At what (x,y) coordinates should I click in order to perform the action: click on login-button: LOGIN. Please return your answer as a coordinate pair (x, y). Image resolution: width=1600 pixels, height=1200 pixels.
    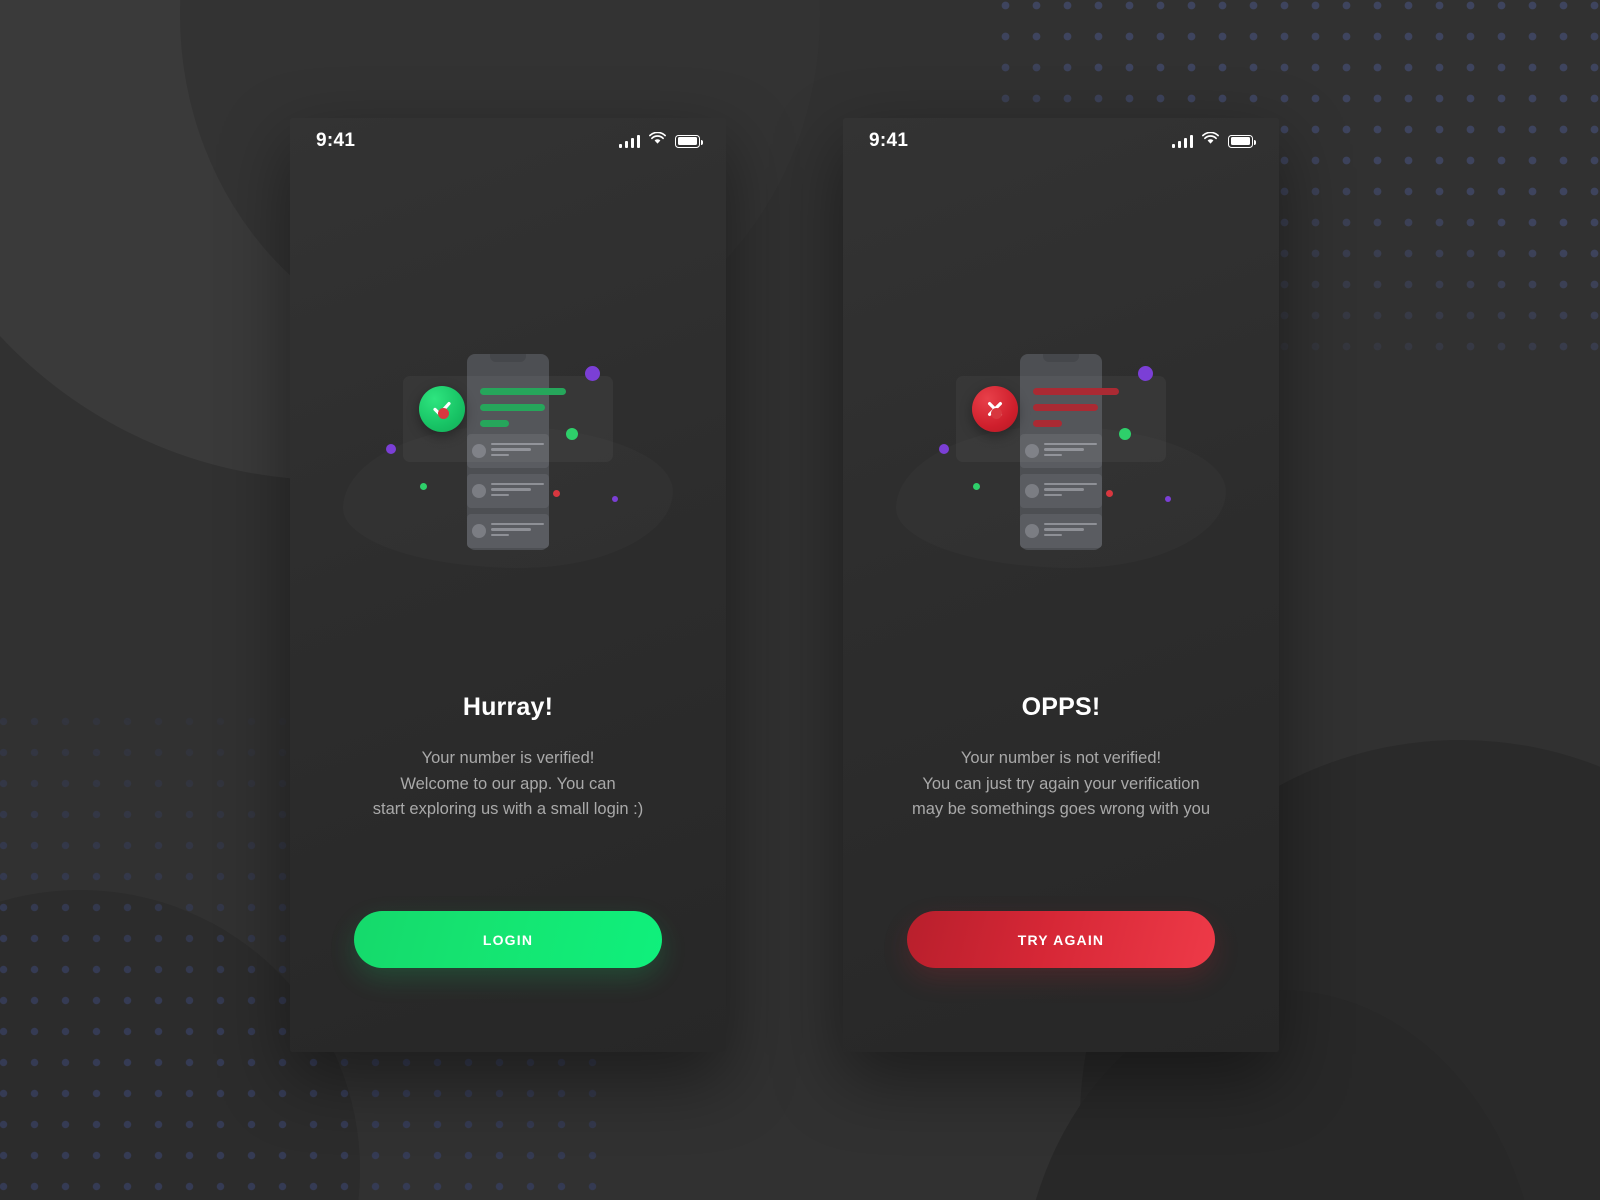
    Looking at the image, I should click on (508, 939).